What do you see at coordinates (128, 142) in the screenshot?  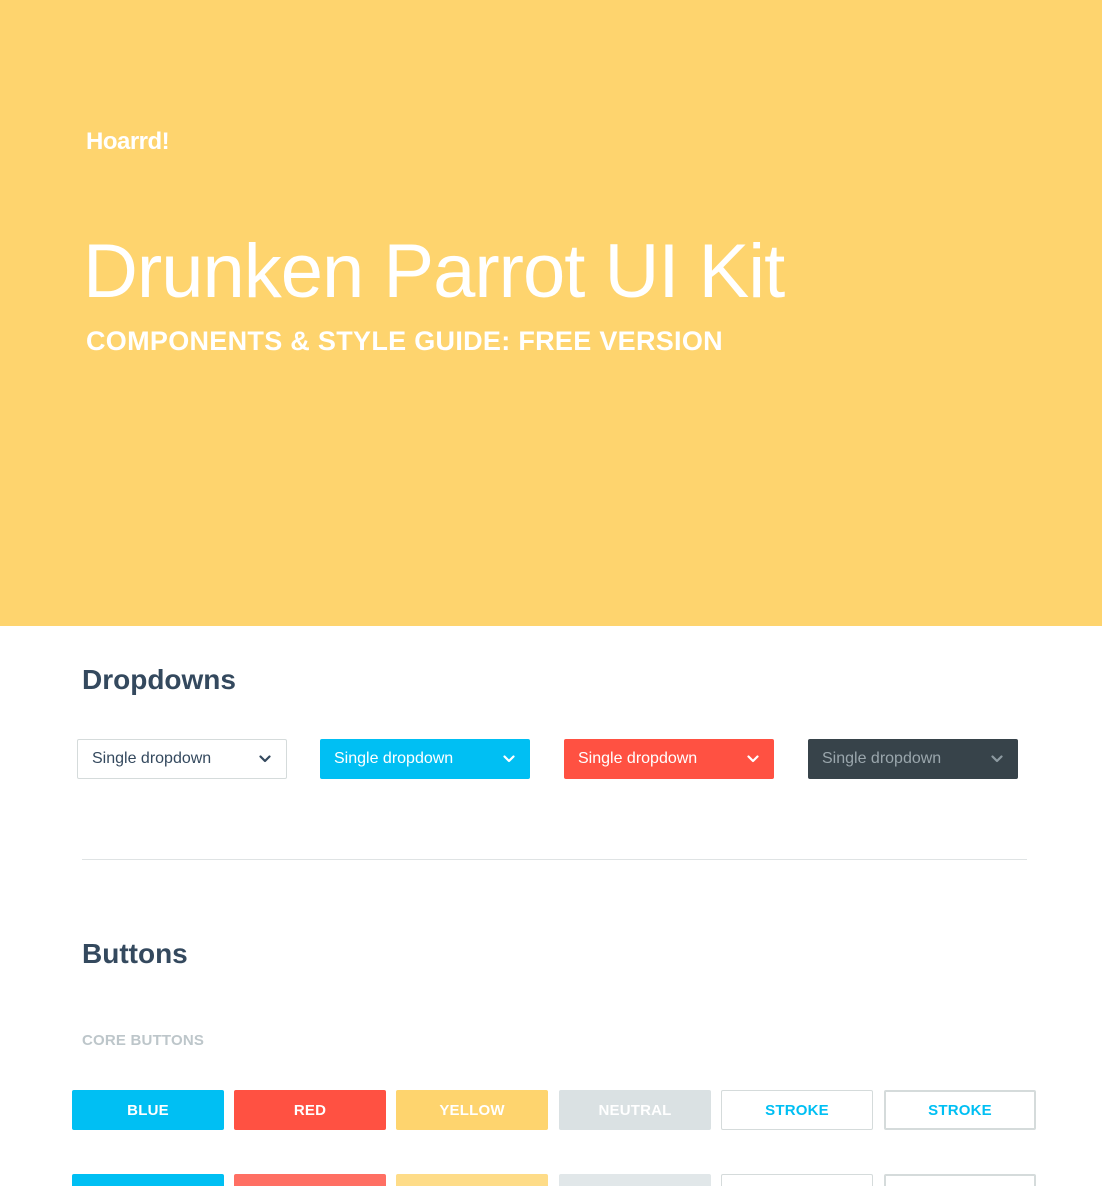 I see `logo: Hoarrd!` at bounding box center [128, 142].